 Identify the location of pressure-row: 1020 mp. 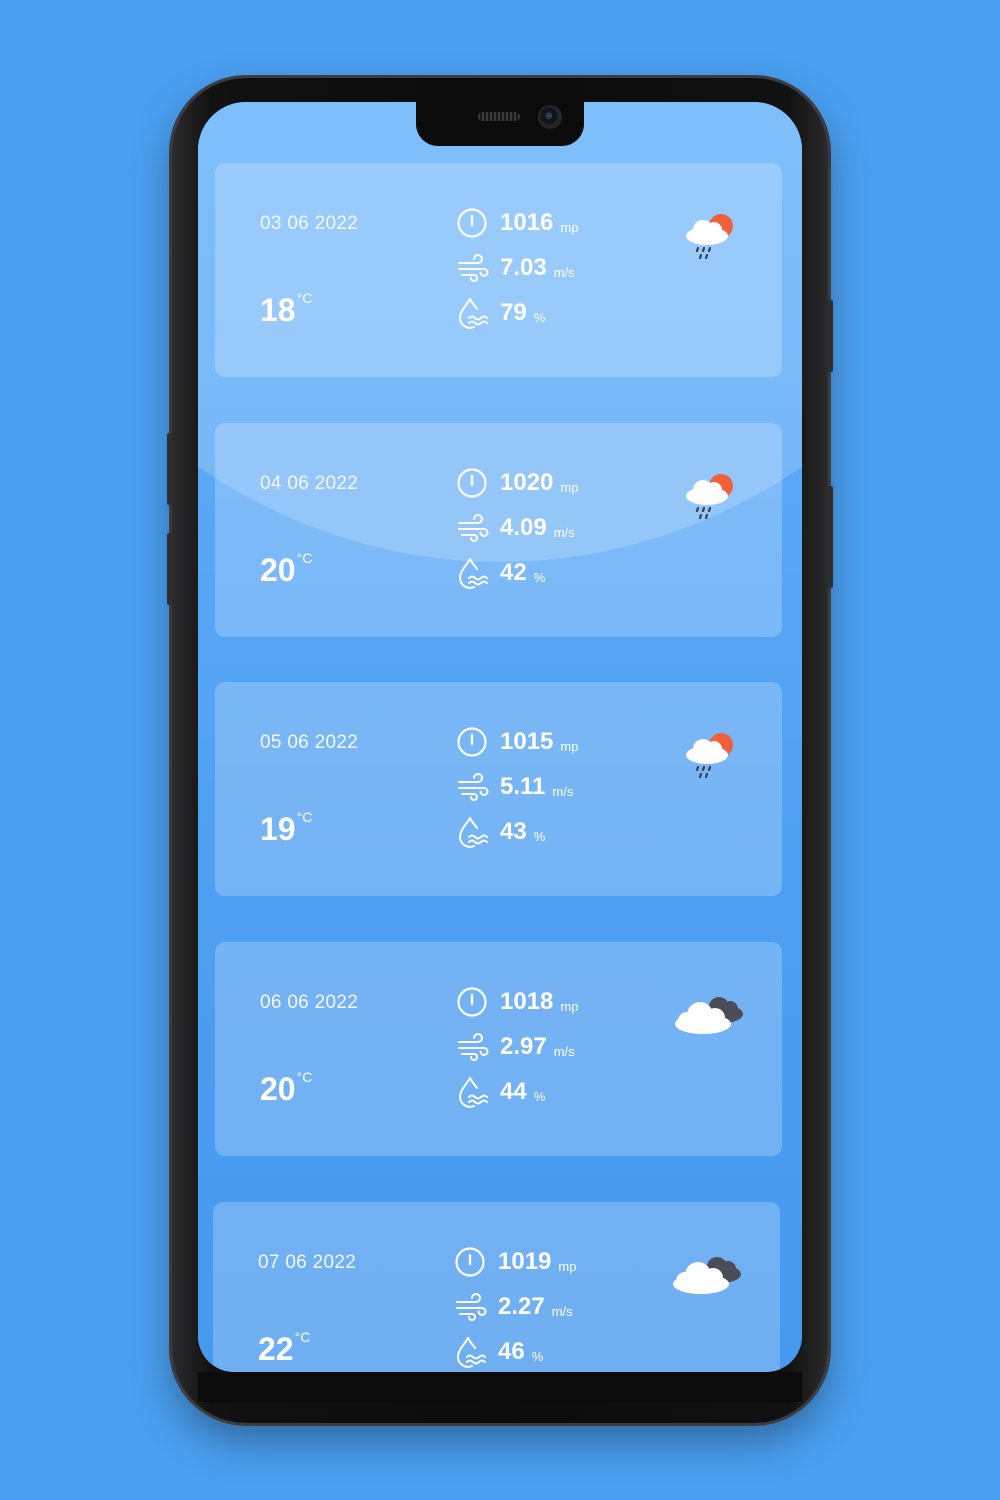
(517, 483).